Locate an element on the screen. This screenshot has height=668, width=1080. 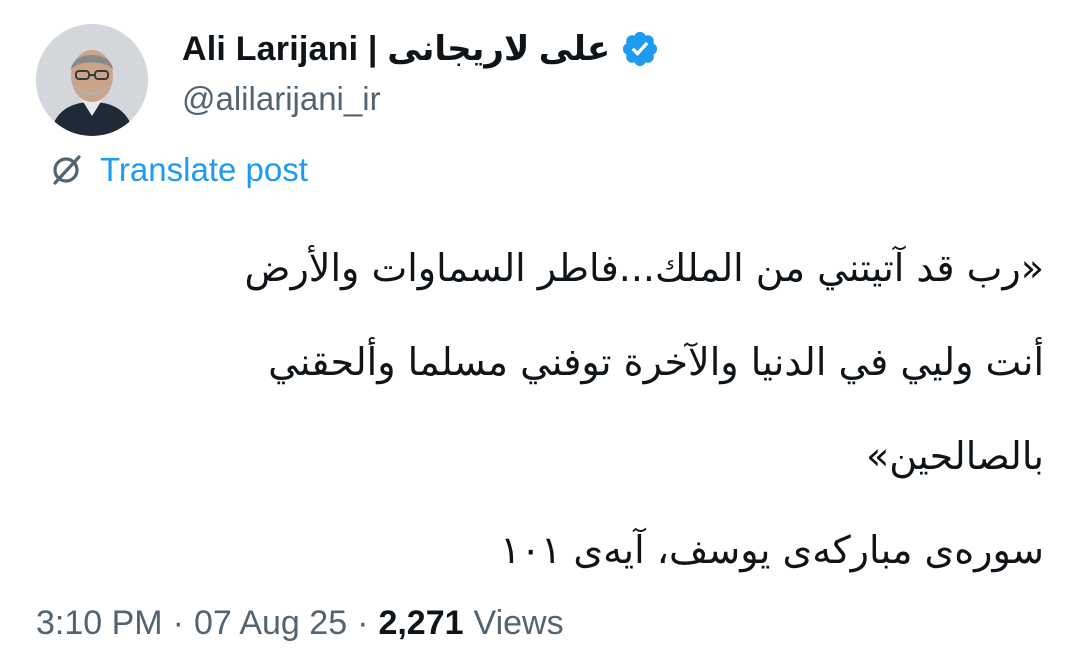
post-time: 3:10 PM is located at coordinates (99, 623).